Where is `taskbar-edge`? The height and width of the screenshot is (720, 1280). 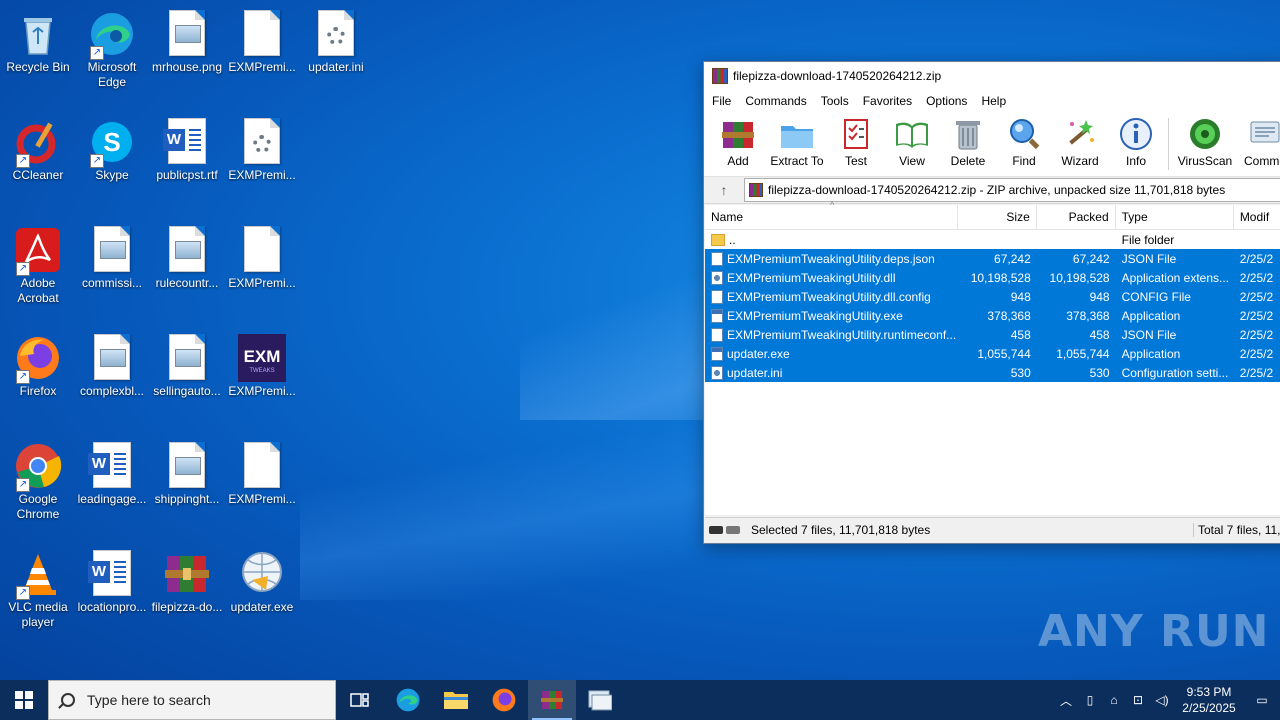
taskbar-edge is located at coordinates (408, 700).